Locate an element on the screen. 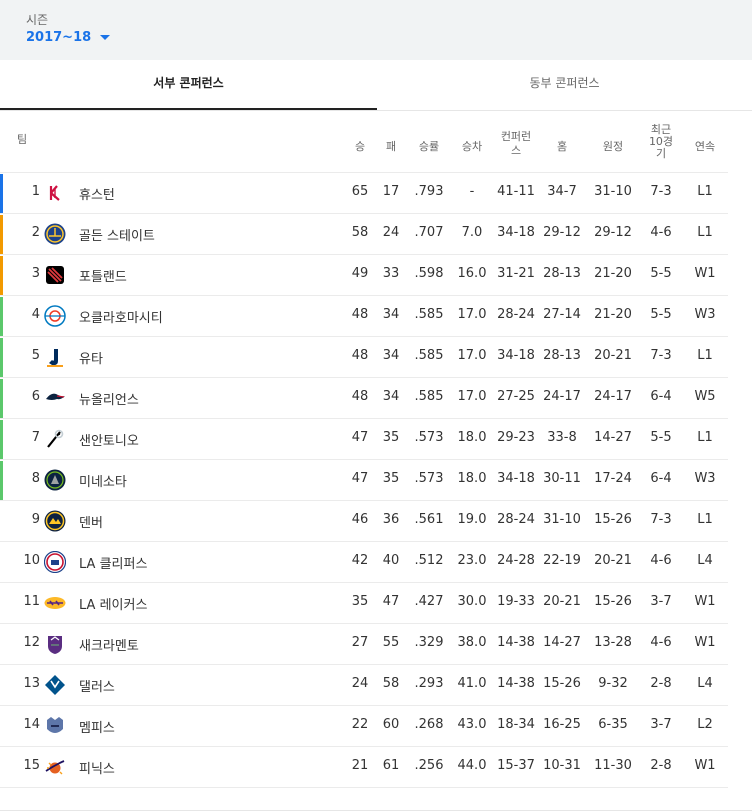  wins-cell: 47 is located at coordinates (360, 437).